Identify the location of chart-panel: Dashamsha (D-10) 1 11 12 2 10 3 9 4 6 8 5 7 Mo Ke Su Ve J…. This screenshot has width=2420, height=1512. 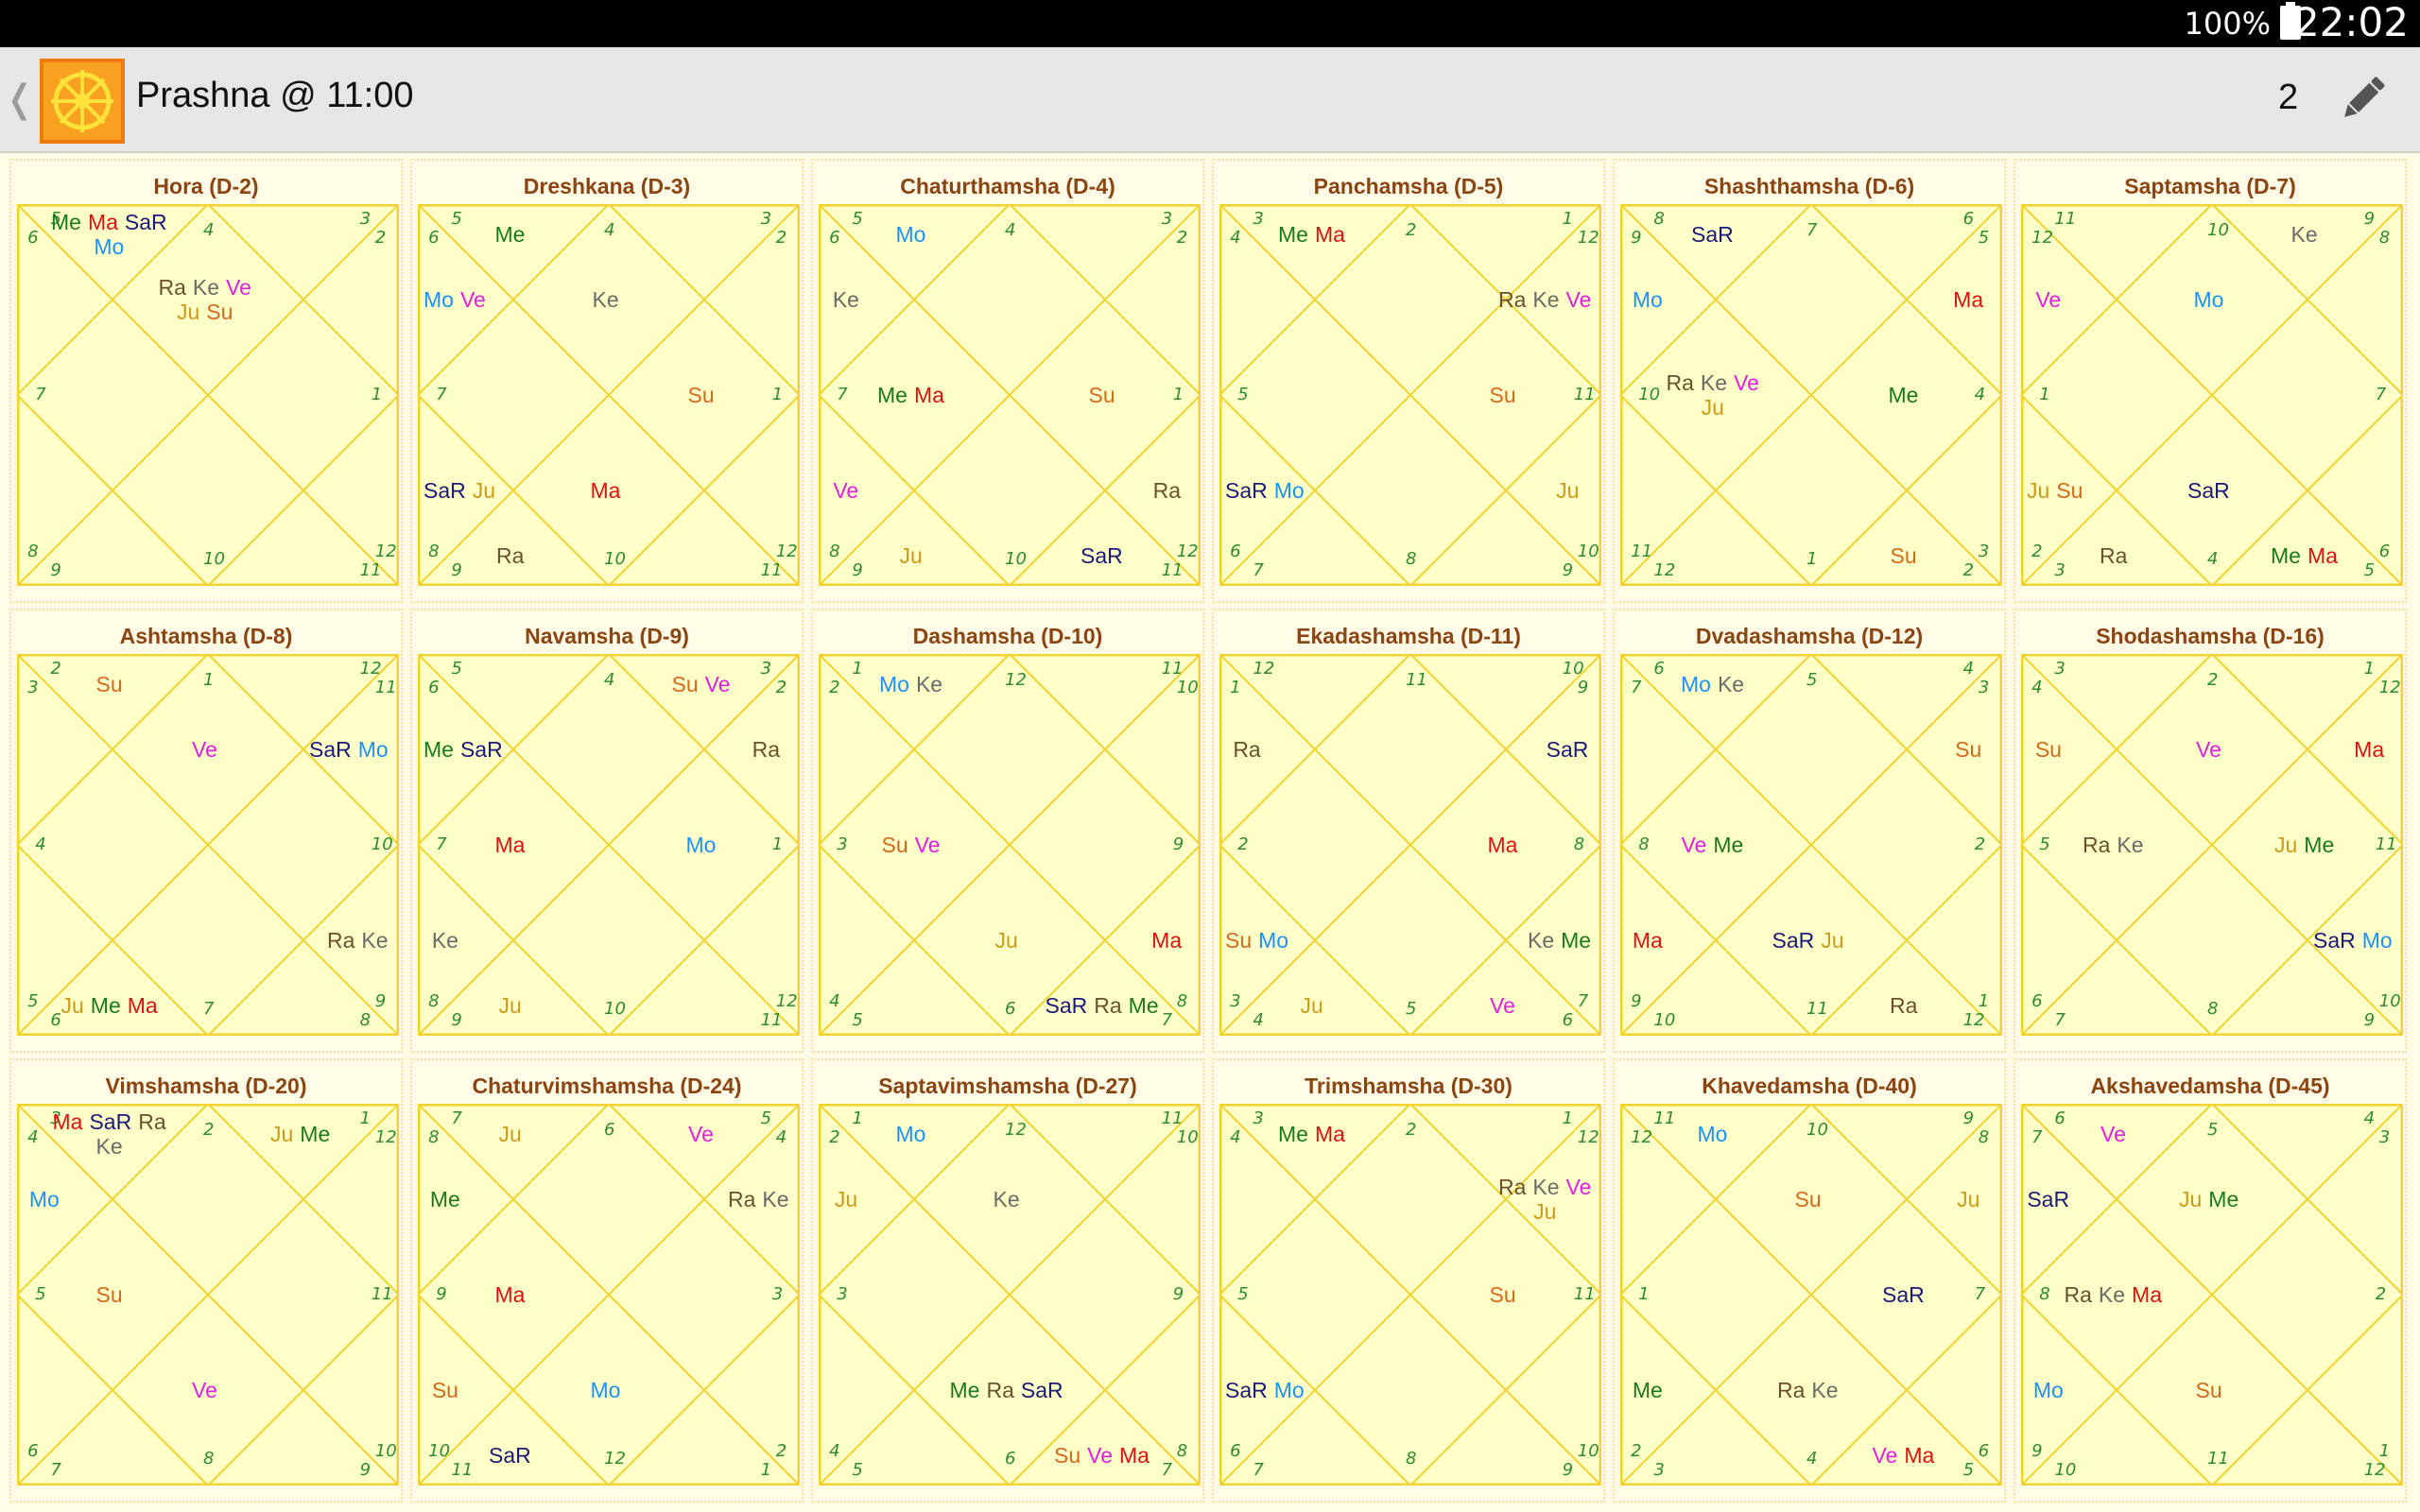
(1007, 831).